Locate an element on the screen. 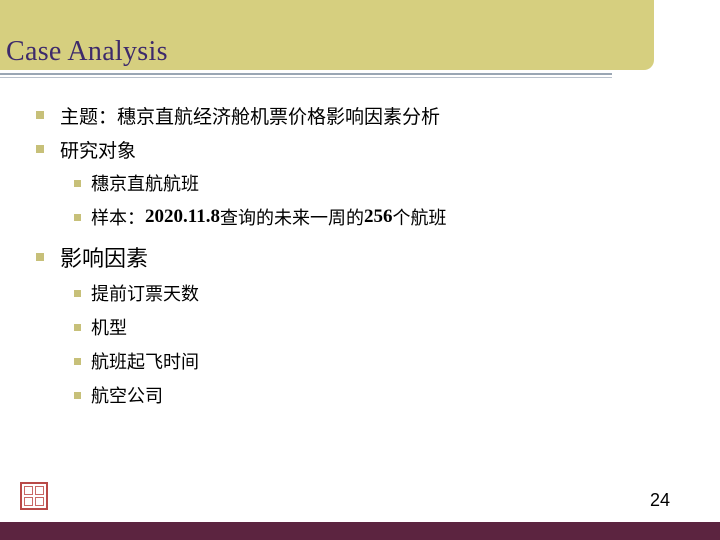 Image resolution: width=720 pixels, height=540 pixels. sample-mid: 查询的未来一周的 is located at coordinates (291, 218).